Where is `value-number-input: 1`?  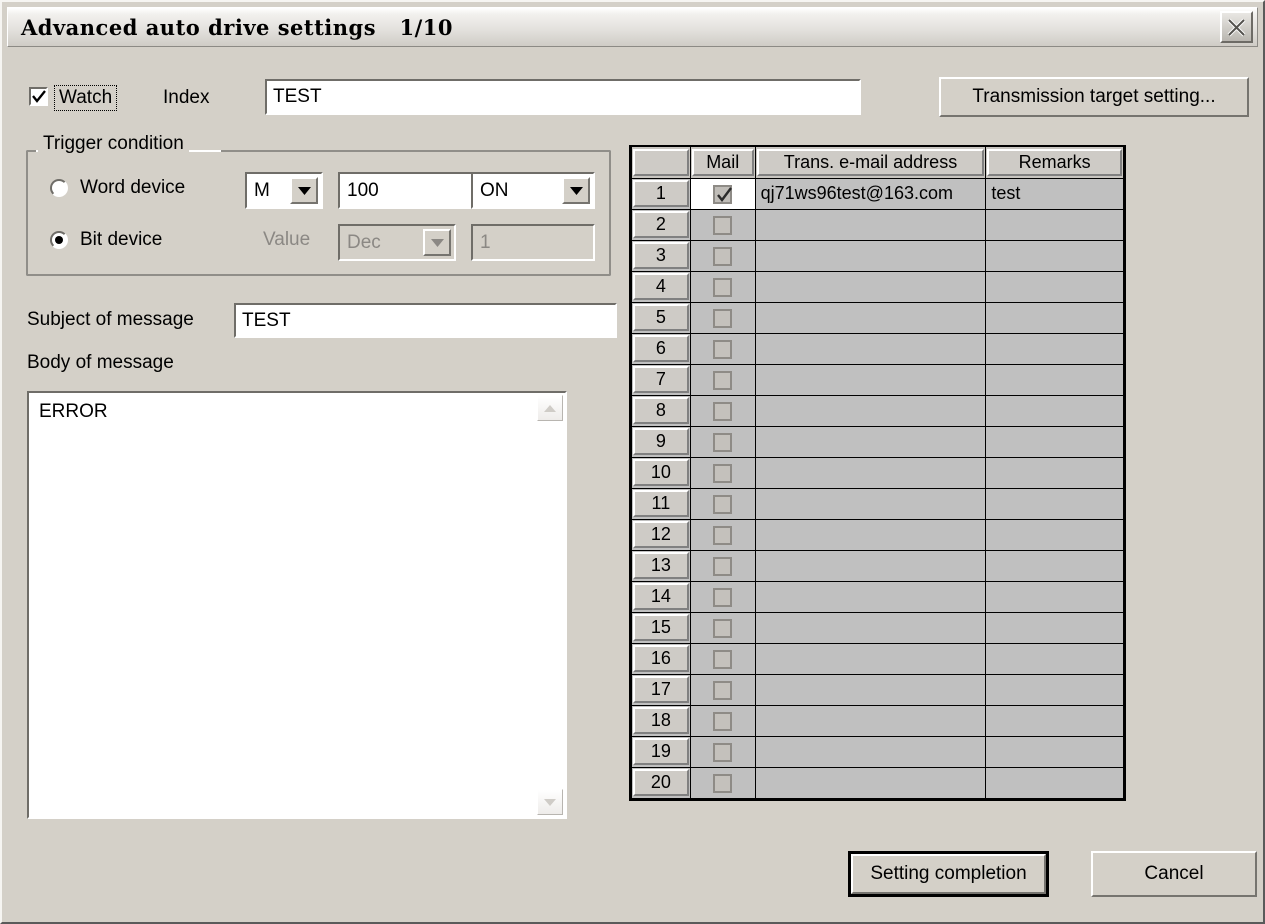 value-number-input: 1 is located at coordinates (533, 242).